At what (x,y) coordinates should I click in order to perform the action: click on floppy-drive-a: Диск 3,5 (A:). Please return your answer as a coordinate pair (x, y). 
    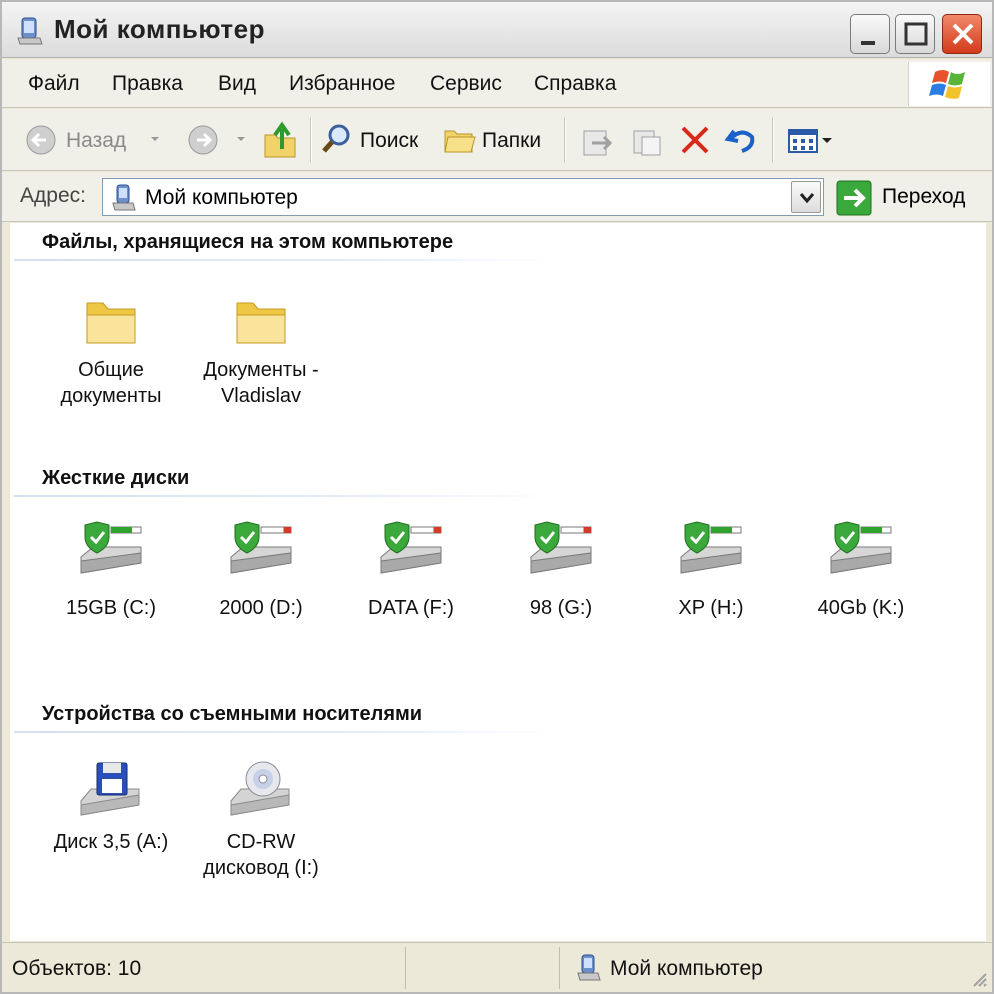
    Looking at the image, I should click on (111, 807).